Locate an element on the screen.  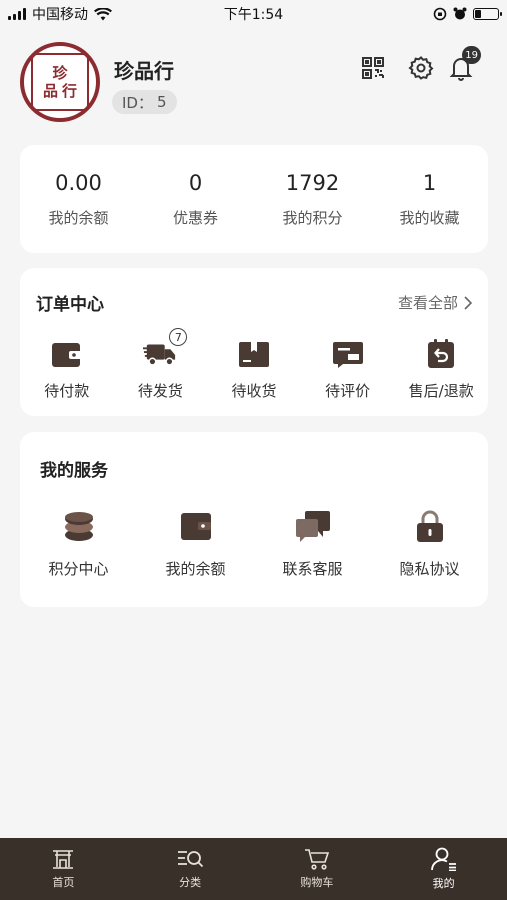
status-bar: 中国移动 下午1:54 is located at coordinates (253, 14).